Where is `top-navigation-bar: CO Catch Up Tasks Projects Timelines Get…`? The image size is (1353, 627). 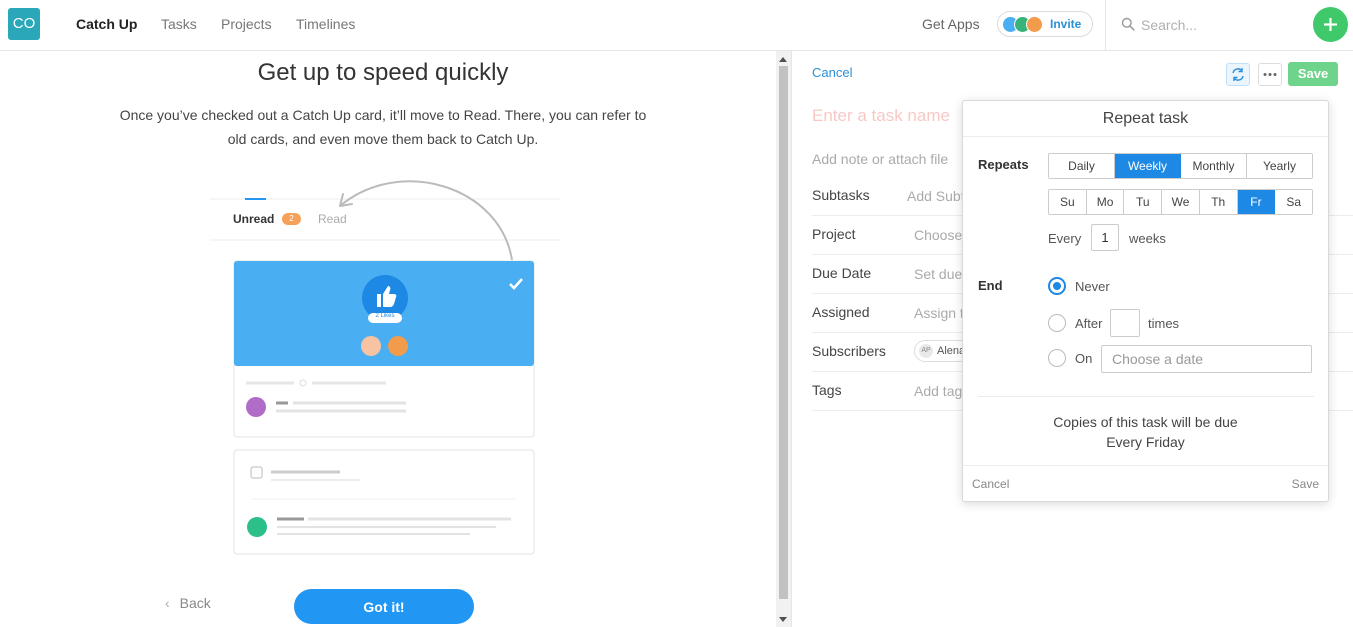
top-navigation-bar: CO Catch Up Tasks Projects Timelines Get… is located at coordinates (676, 25).